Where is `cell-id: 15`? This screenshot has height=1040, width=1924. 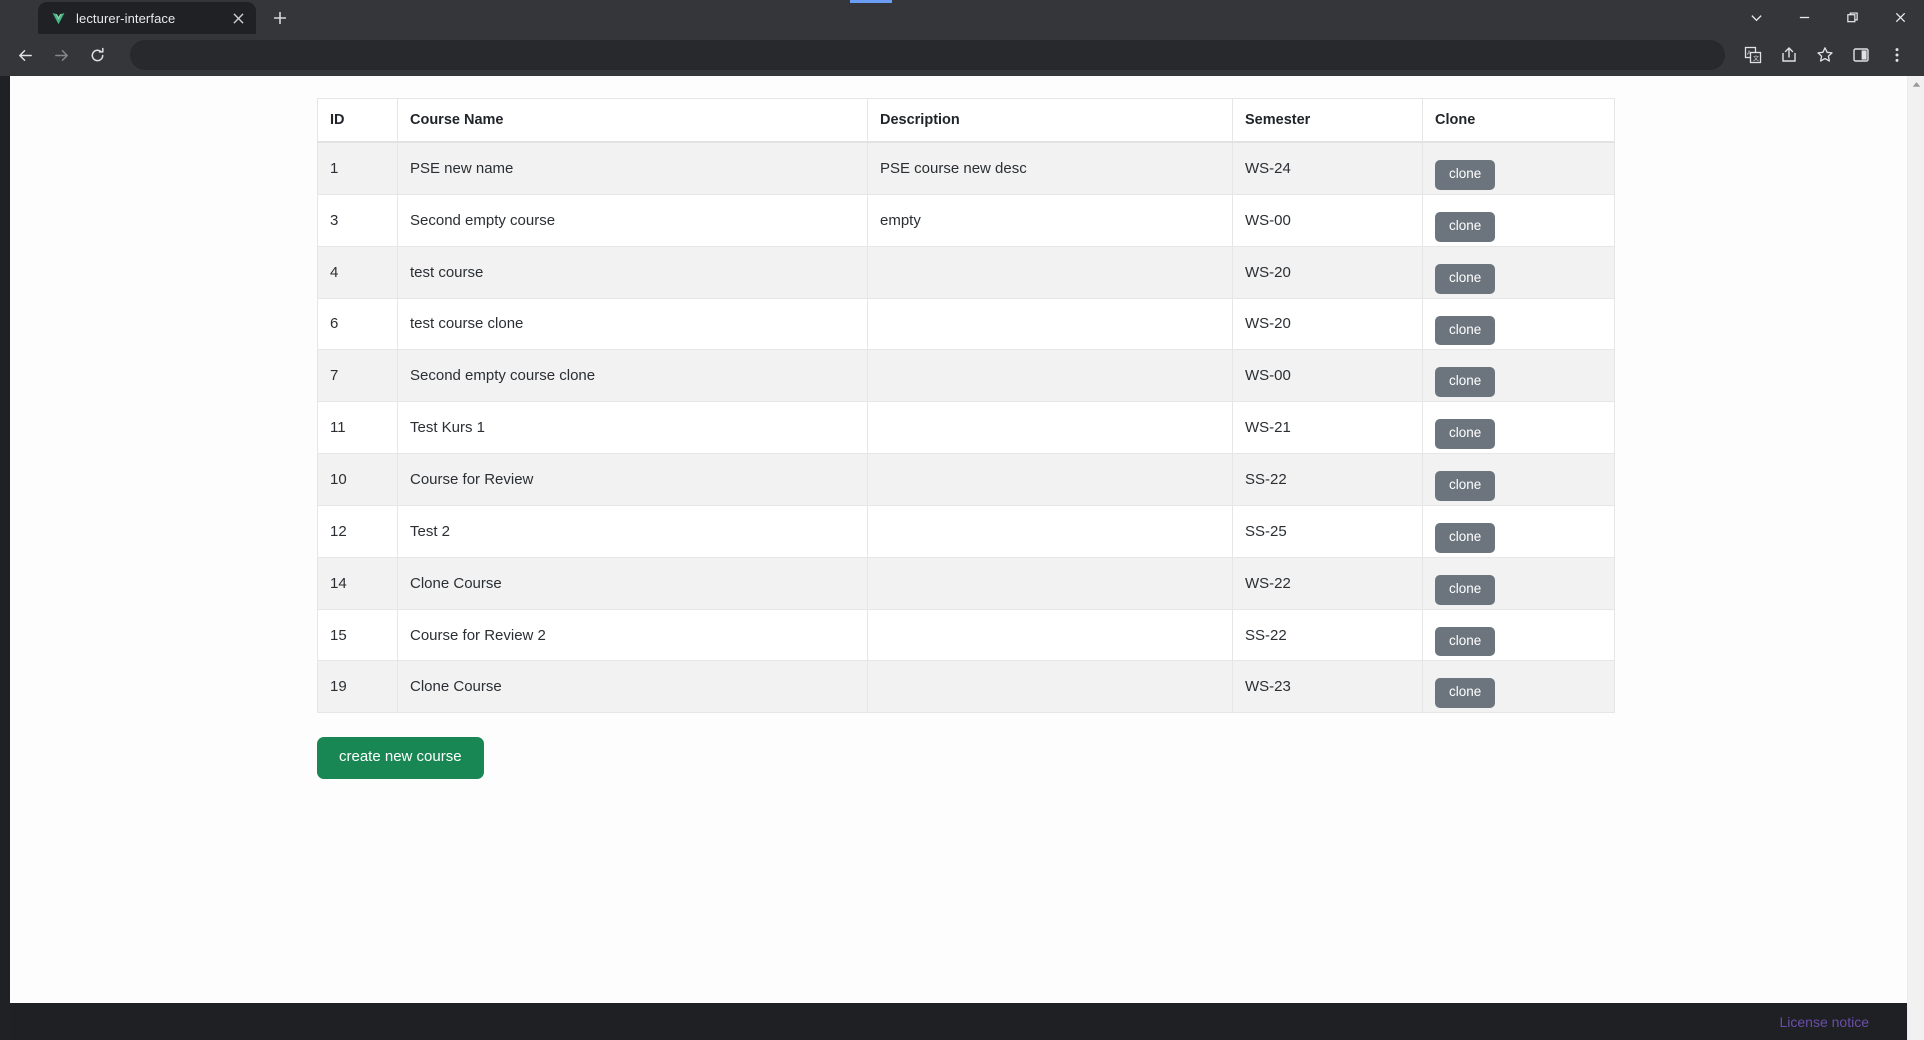
cell-id: 15 is located at coordinates (357, 635).